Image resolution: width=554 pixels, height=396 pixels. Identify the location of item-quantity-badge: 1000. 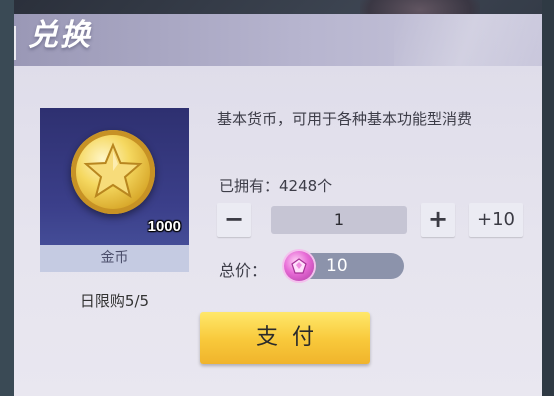
(164, 226).